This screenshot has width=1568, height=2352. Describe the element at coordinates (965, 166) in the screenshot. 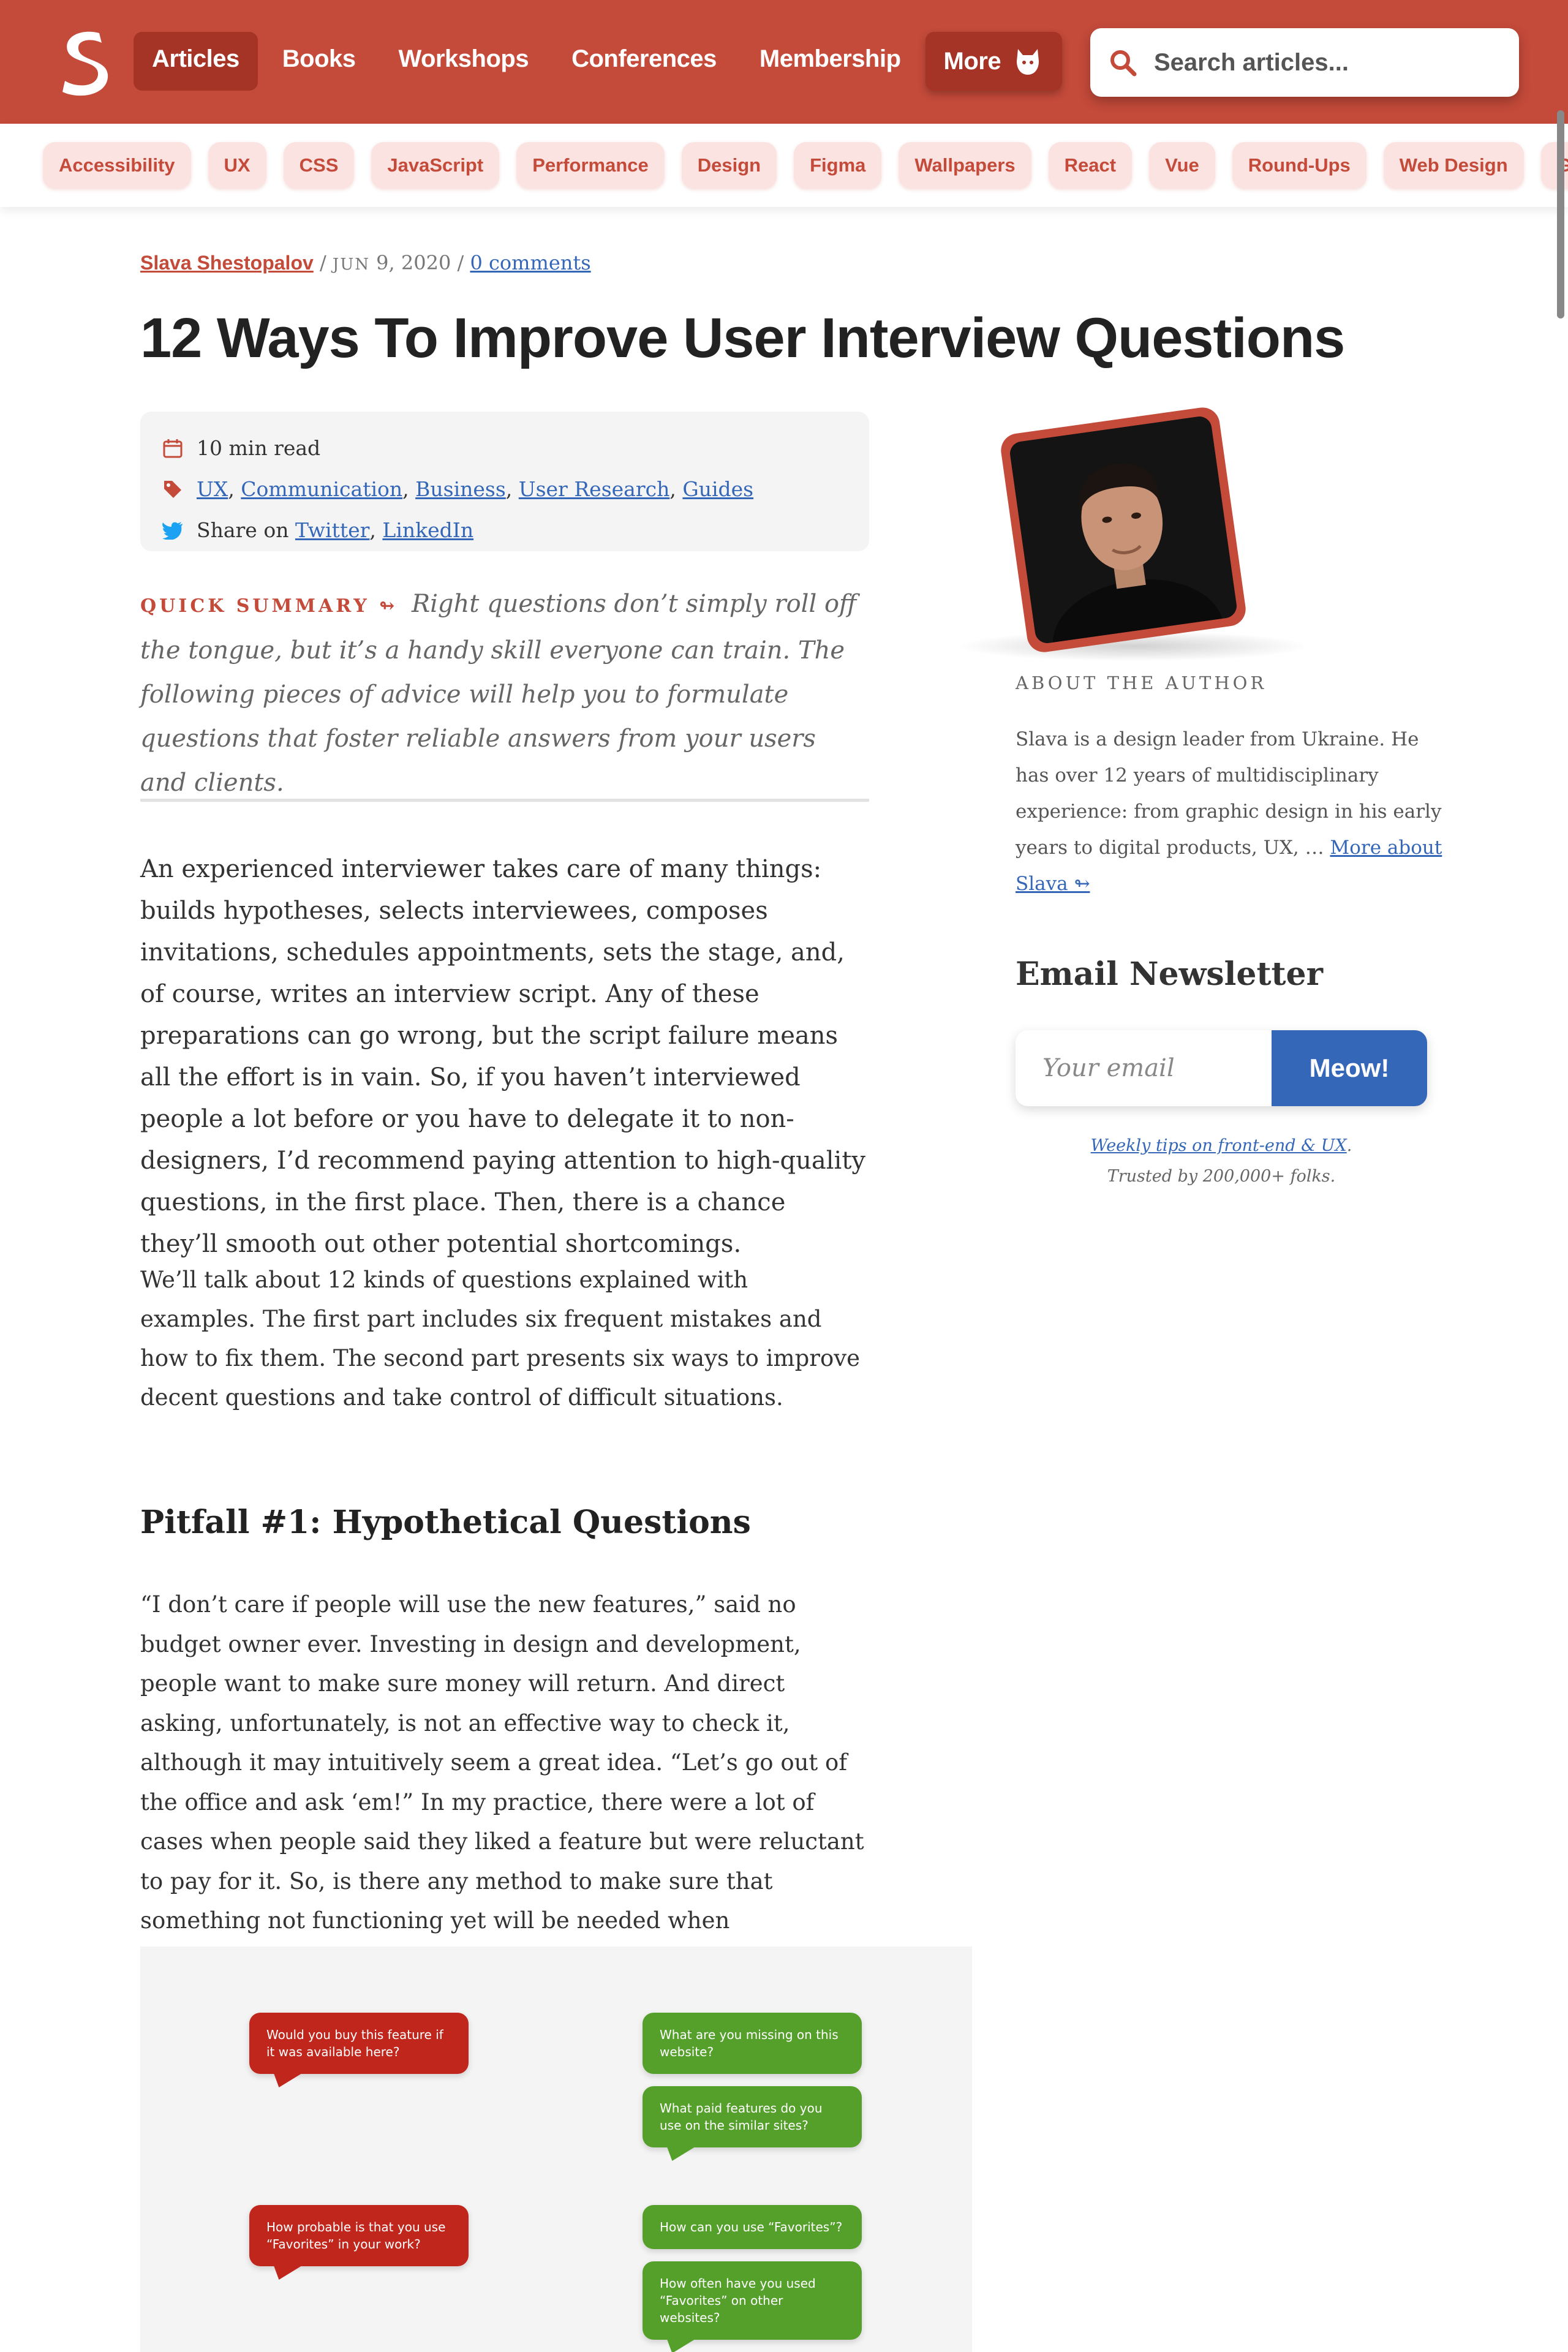

I see `topic-tag: Wallpapers` at that location.